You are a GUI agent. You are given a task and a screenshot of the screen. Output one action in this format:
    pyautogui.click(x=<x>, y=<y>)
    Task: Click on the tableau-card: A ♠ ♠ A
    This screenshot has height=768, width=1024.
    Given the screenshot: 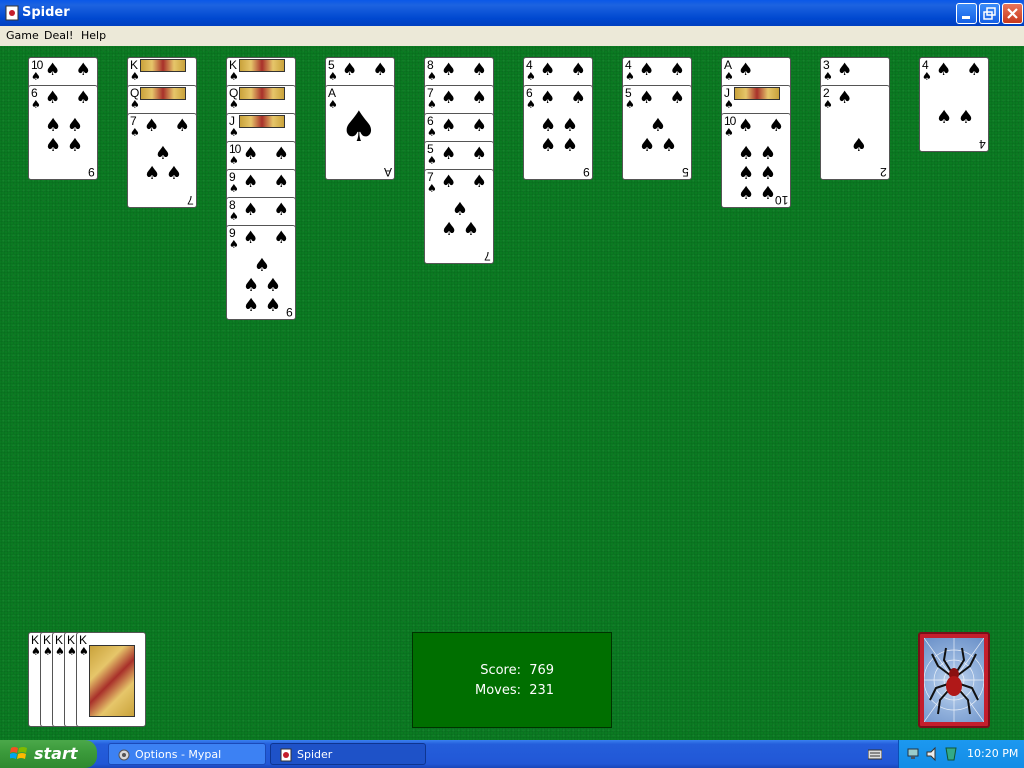 What is the action you would take?
    pyautogui.click(x=360, y=132)
    